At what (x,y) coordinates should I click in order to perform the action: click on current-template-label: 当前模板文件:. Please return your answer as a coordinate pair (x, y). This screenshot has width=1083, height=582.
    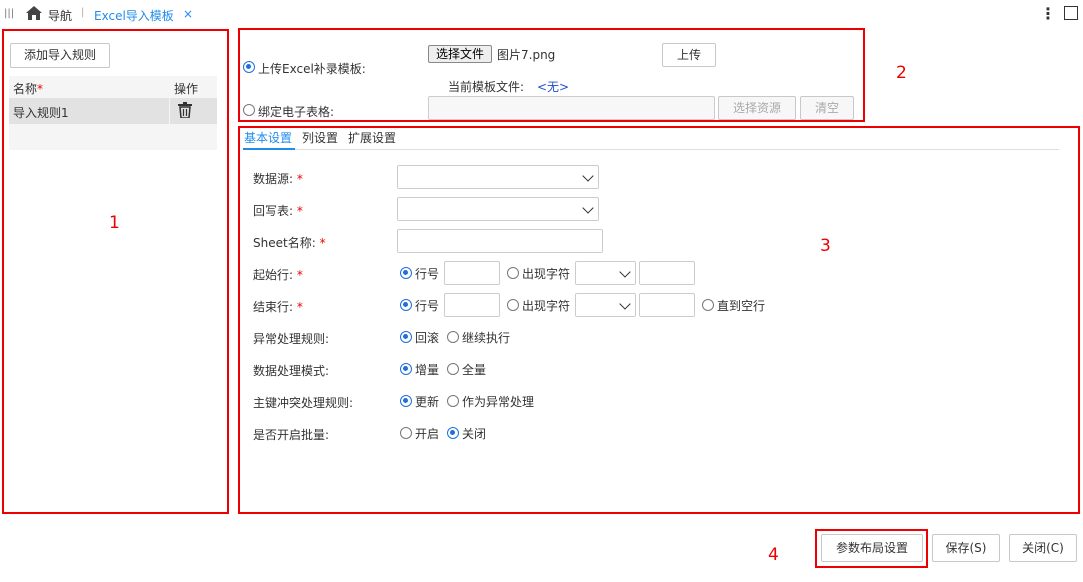
    Looking at the image, I should click on (486, 87).